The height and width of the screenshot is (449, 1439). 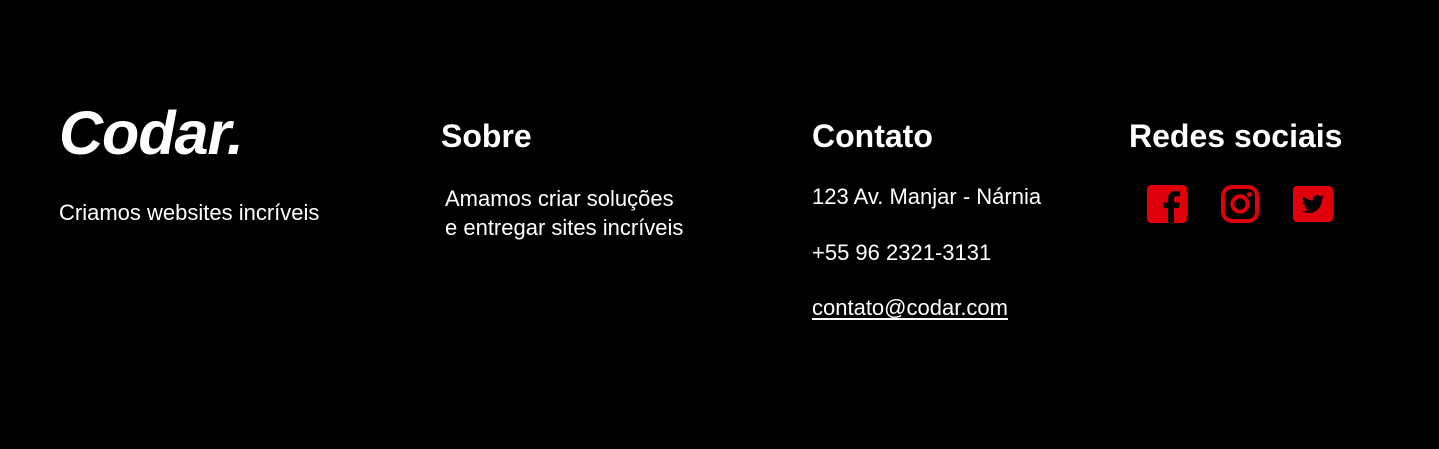 I want to click on instagram-icon, so click(x=1240, y=204).